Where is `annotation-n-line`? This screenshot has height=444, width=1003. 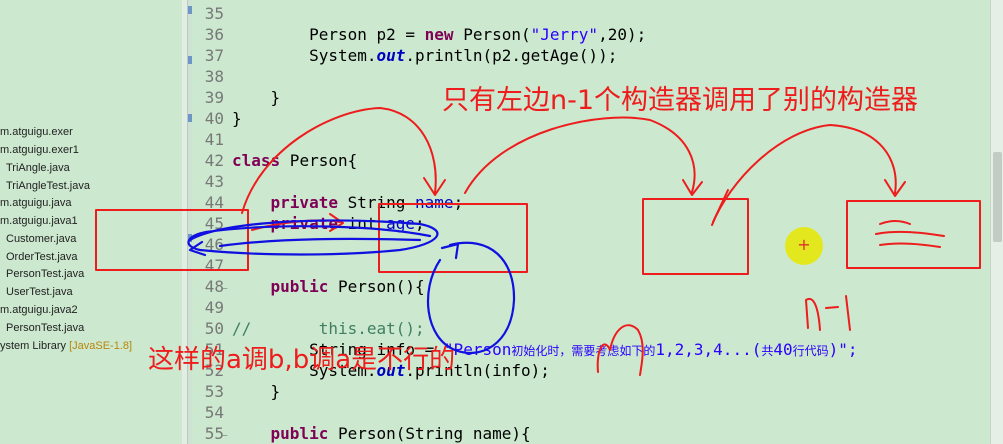 annotation-n-line is located at coordinates (620, 350).